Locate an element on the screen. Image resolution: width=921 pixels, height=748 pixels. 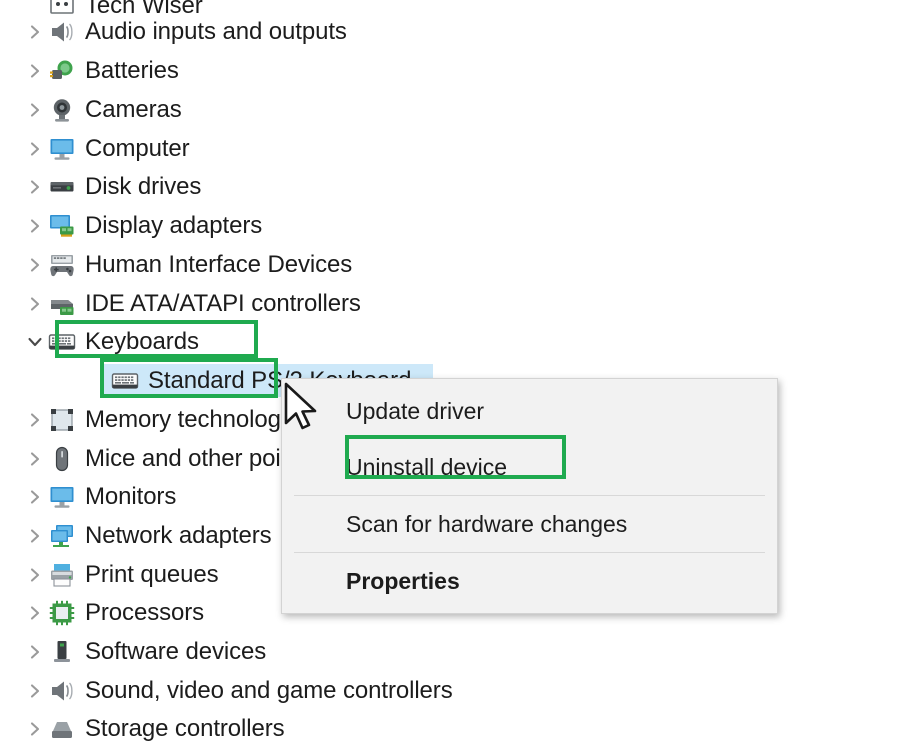
uninstall-device-highlight is located at coordinates (455, 457).